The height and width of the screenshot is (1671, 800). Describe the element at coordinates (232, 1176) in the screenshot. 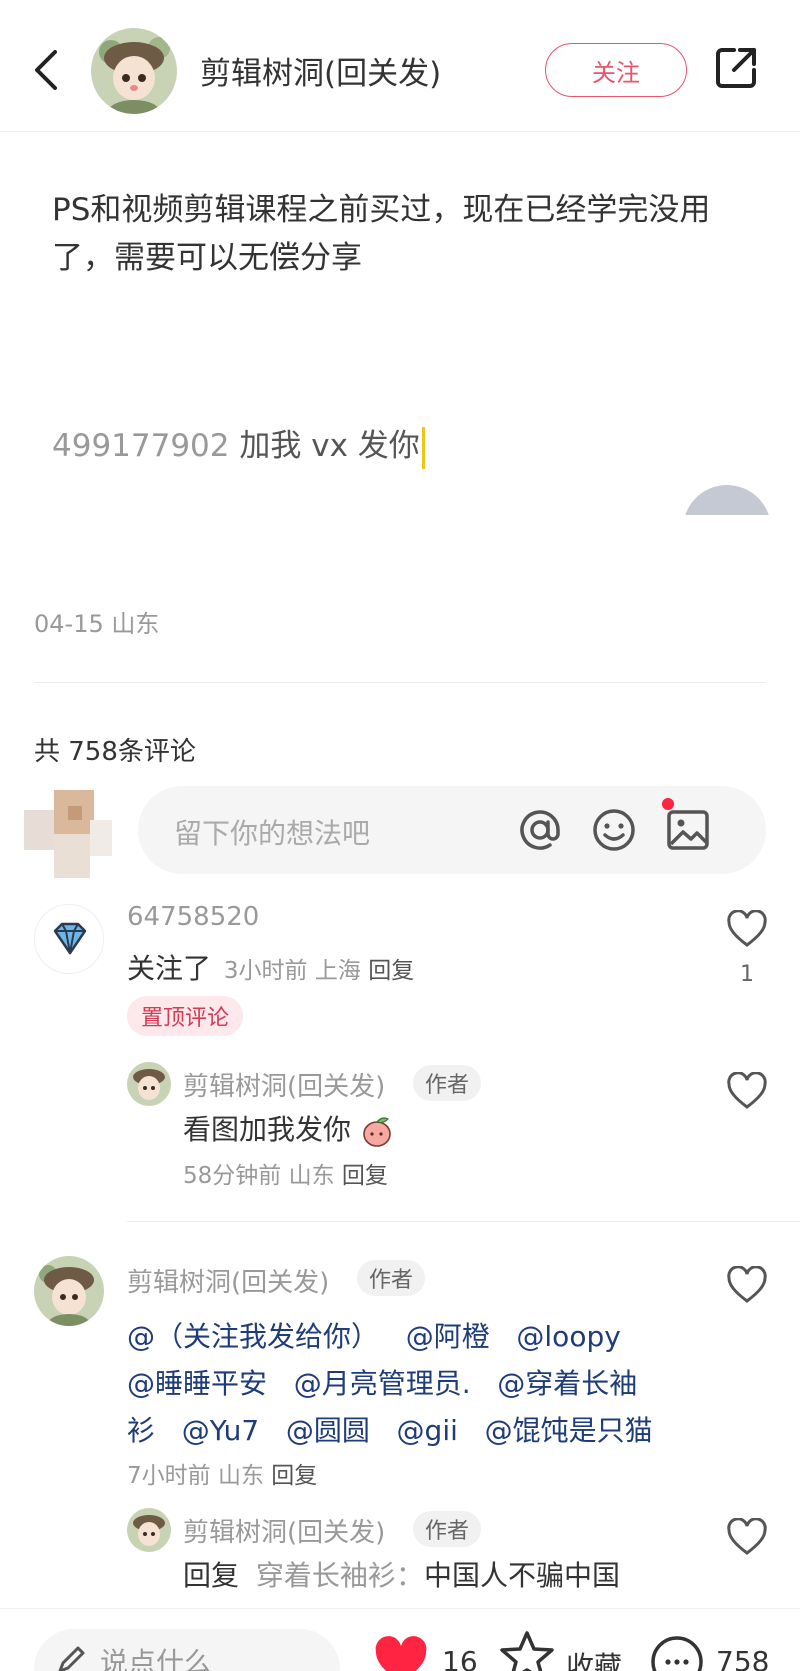

I see `reply-time: 58分钟前` at that location.